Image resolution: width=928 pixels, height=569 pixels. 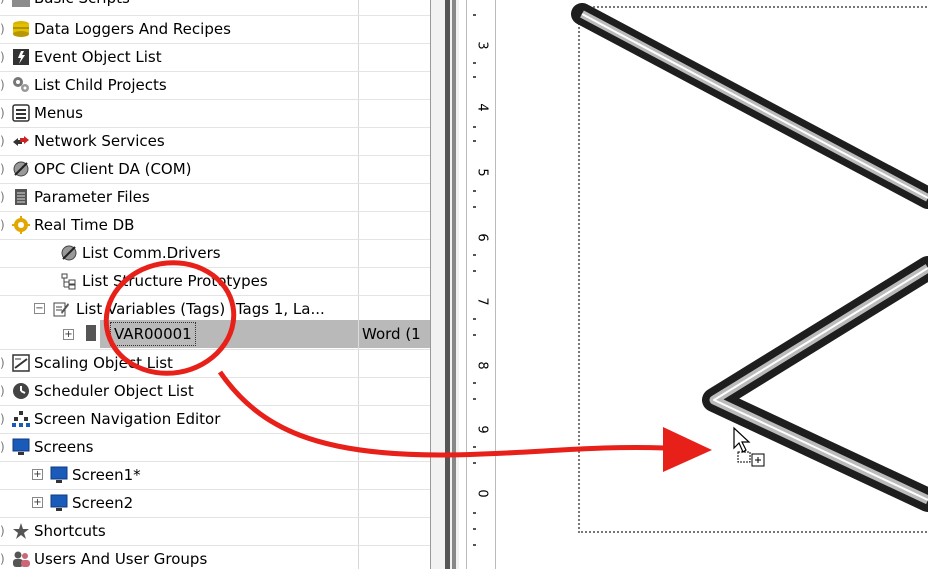 I want to click on gear-icon, so click(x=21, y=225).